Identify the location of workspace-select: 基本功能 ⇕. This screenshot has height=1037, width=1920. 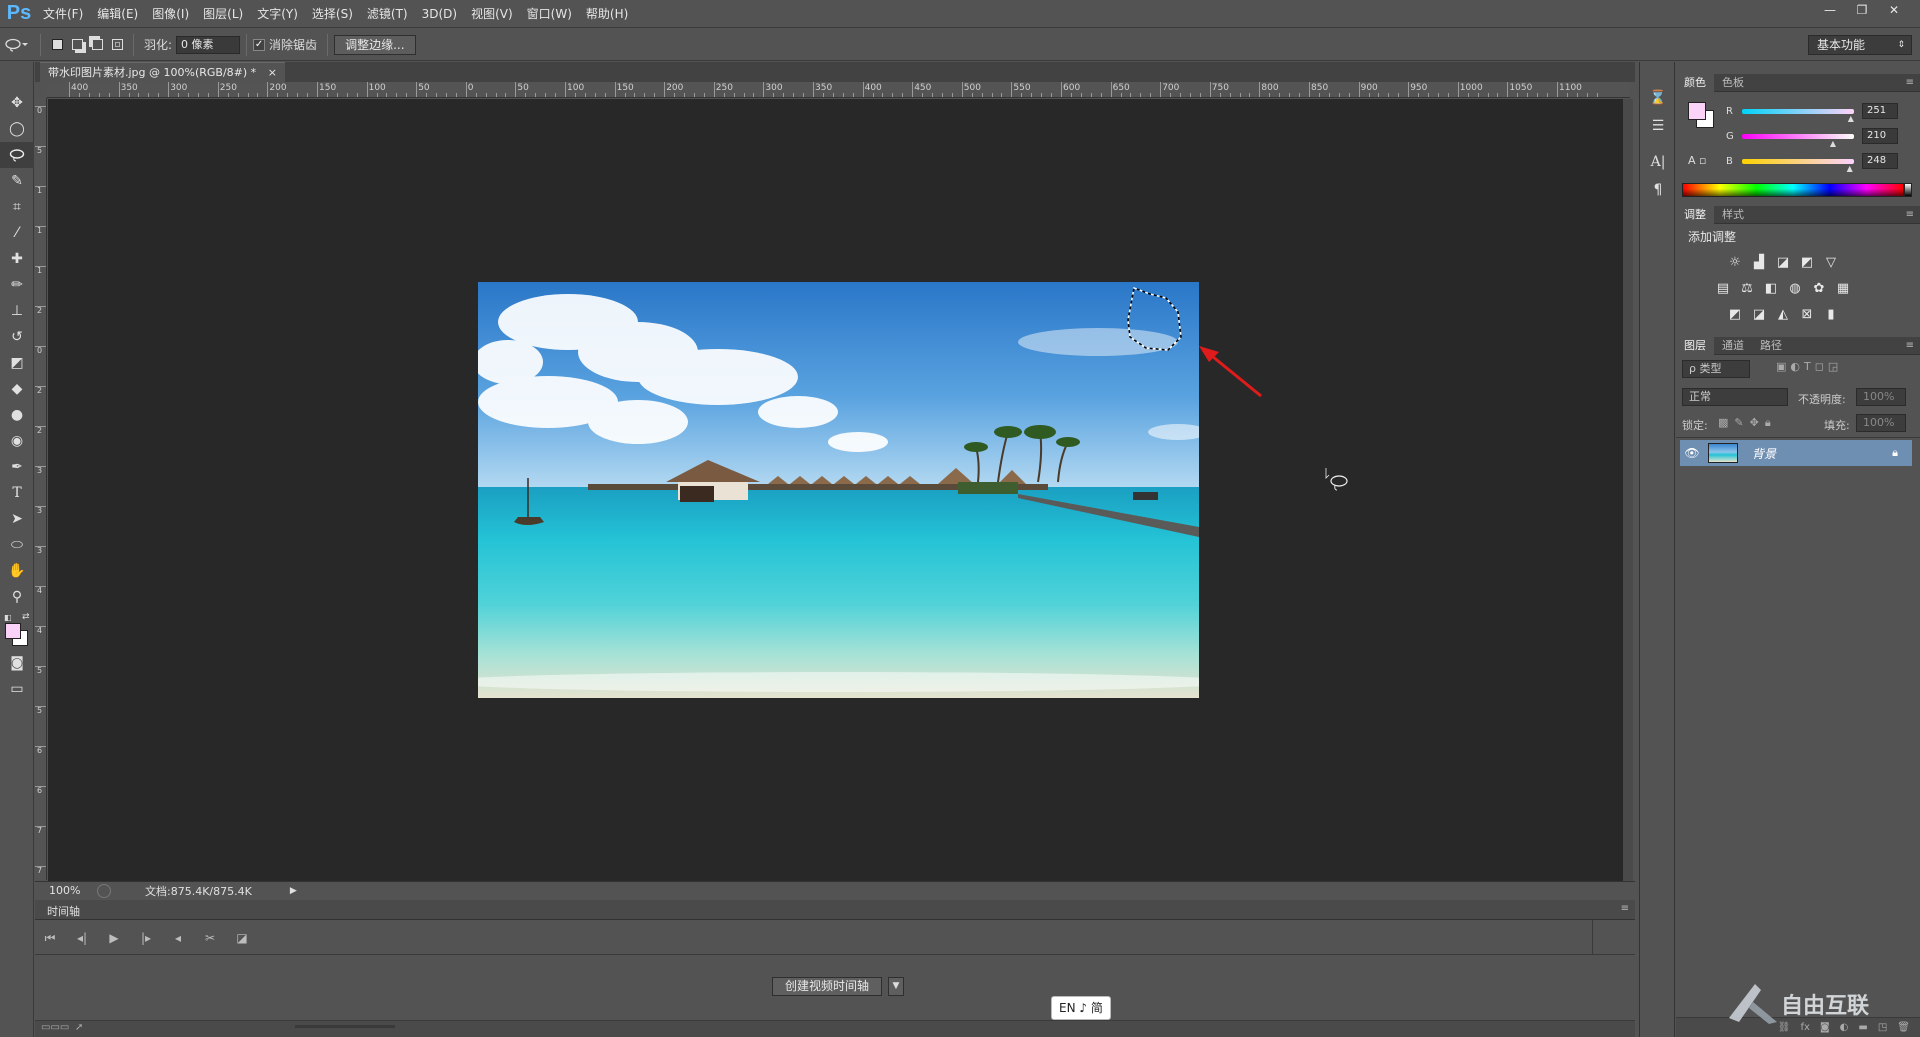
(1860, 45).